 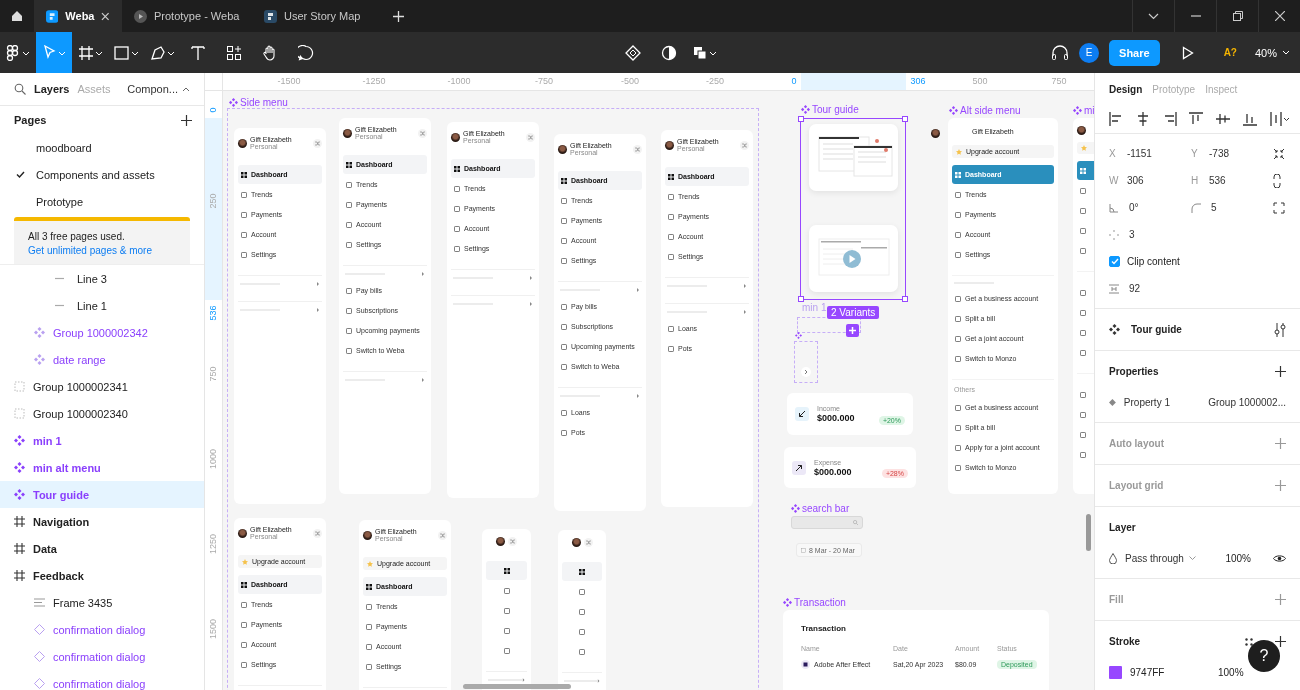 What do you see at coordinates (827, 522) in the screenshot?
I see `search-field` at bounding box center [827, 522].